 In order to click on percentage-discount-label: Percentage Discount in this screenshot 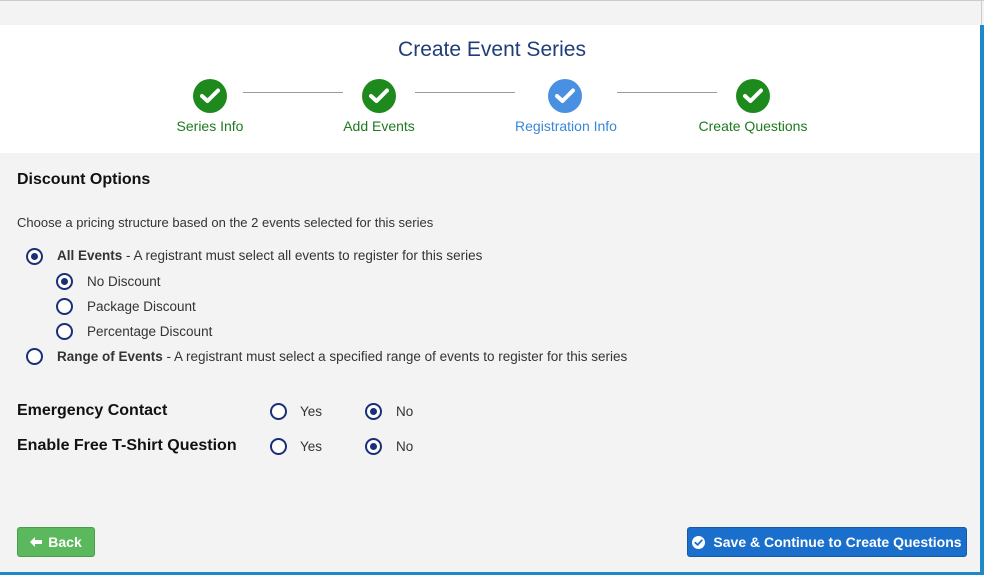, I will do `click(149, 331)`.